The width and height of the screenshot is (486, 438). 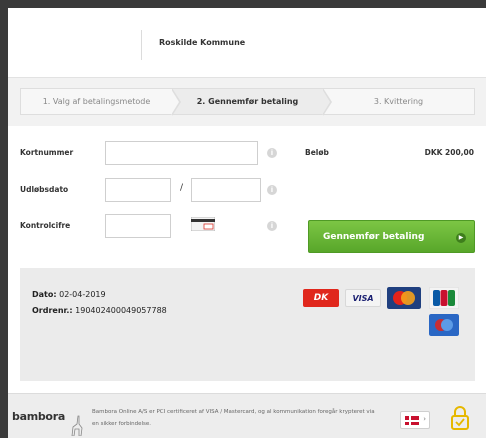 What do you see at coordinates (45, 225) in the screenshot?
I see `cvc-label: Kontrolcifre` at bounding box center [45, 225].